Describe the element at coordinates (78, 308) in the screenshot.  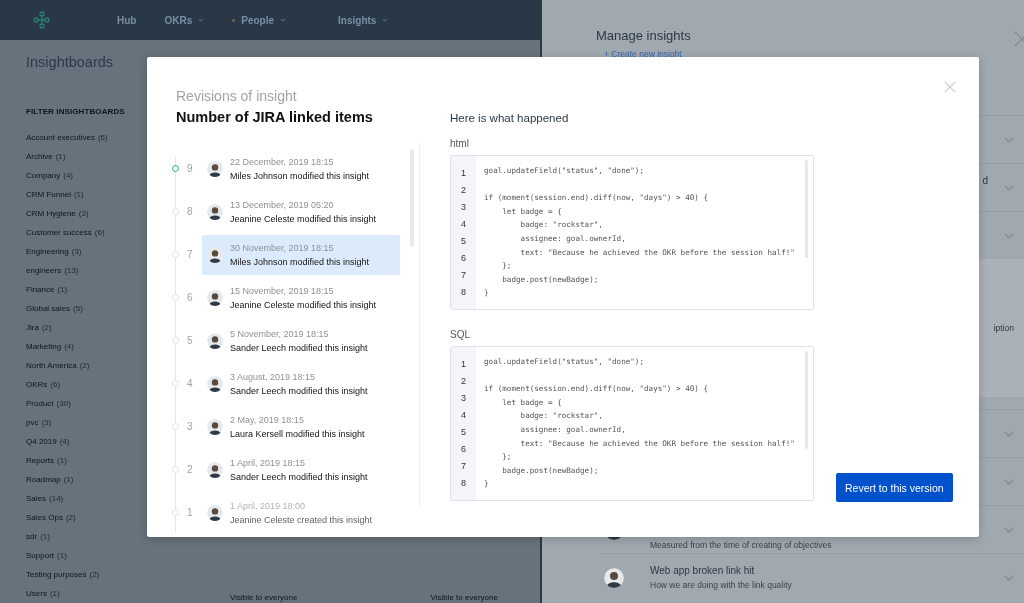
I see `item-count: (5)` at that location.